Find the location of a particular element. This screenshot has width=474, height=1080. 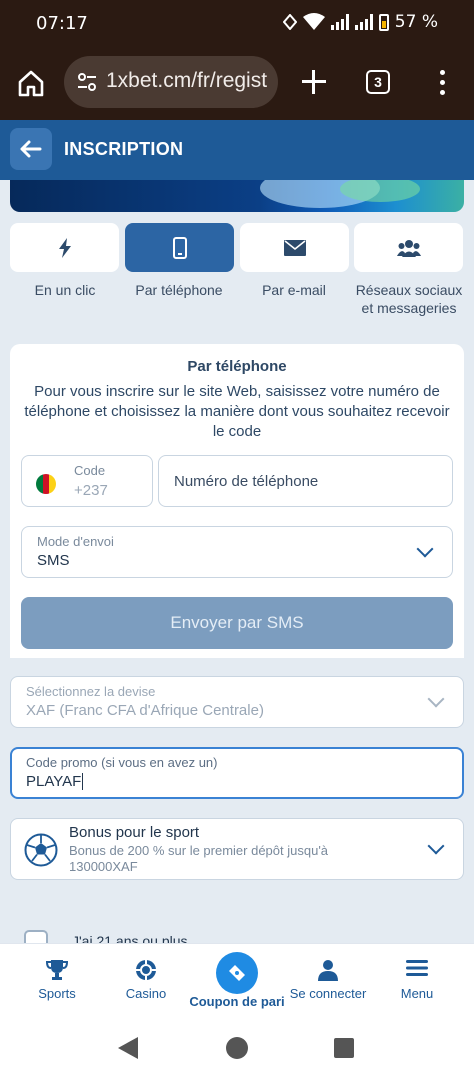

envelope-icon is located at coordinates (294, 247).